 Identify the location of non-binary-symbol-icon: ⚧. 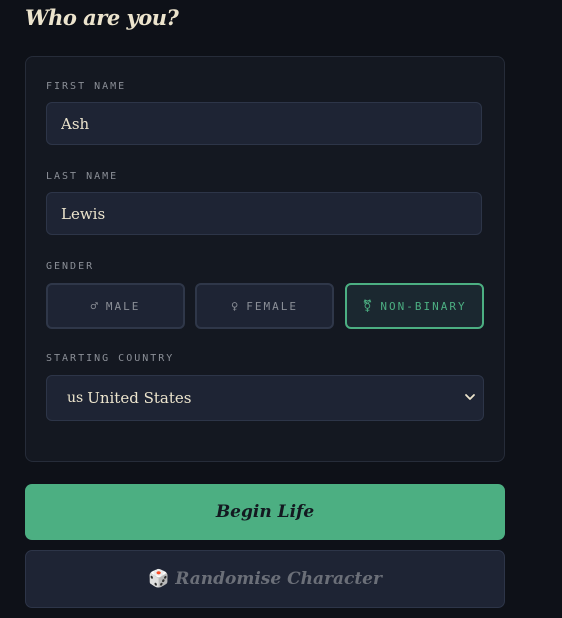
(367, 306).